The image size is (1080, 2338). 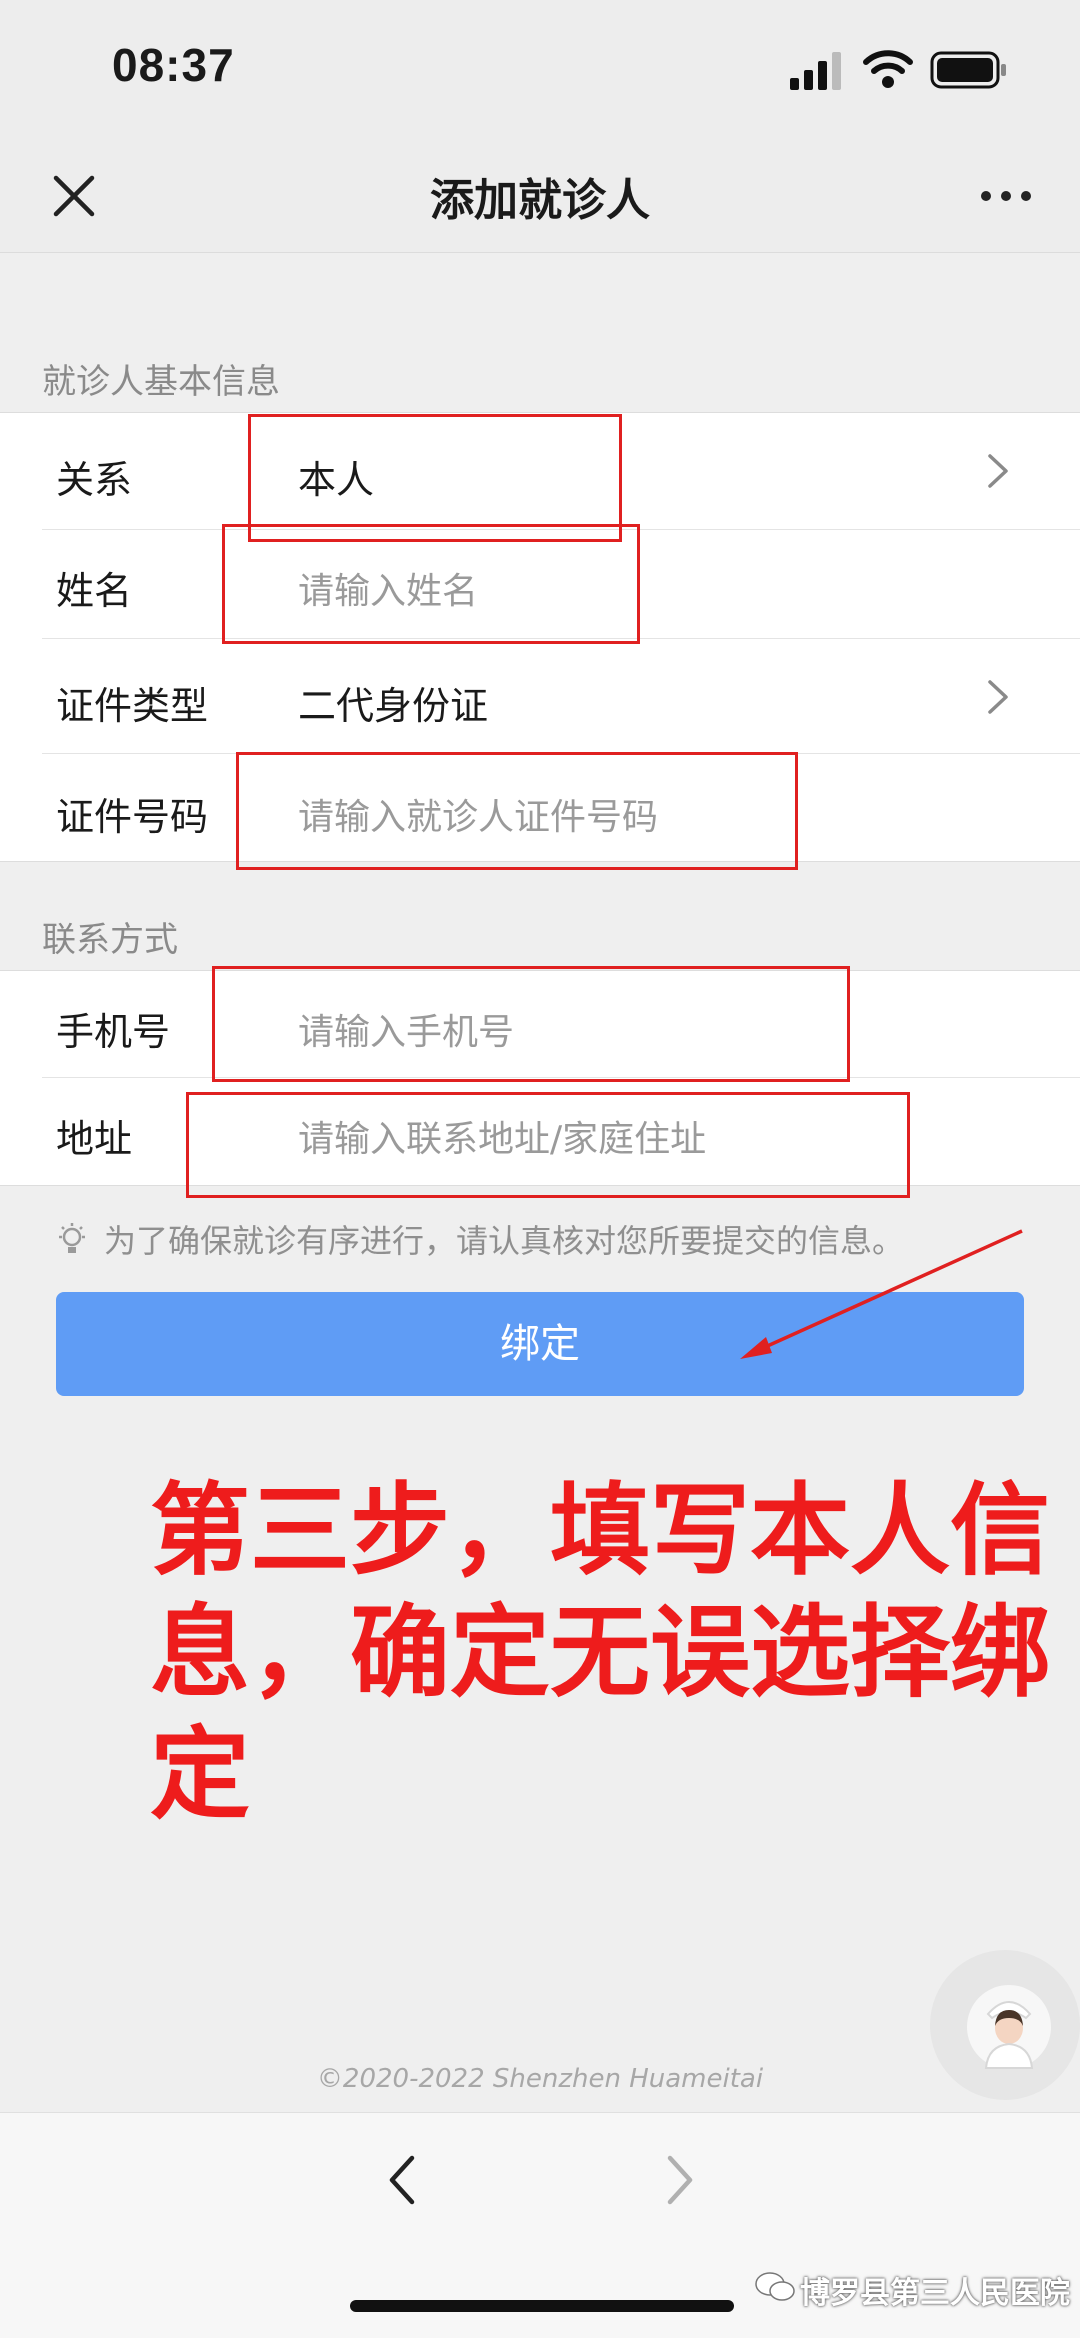 I want to click on id-type-label: 证件类型, so click(x=132, y=706).